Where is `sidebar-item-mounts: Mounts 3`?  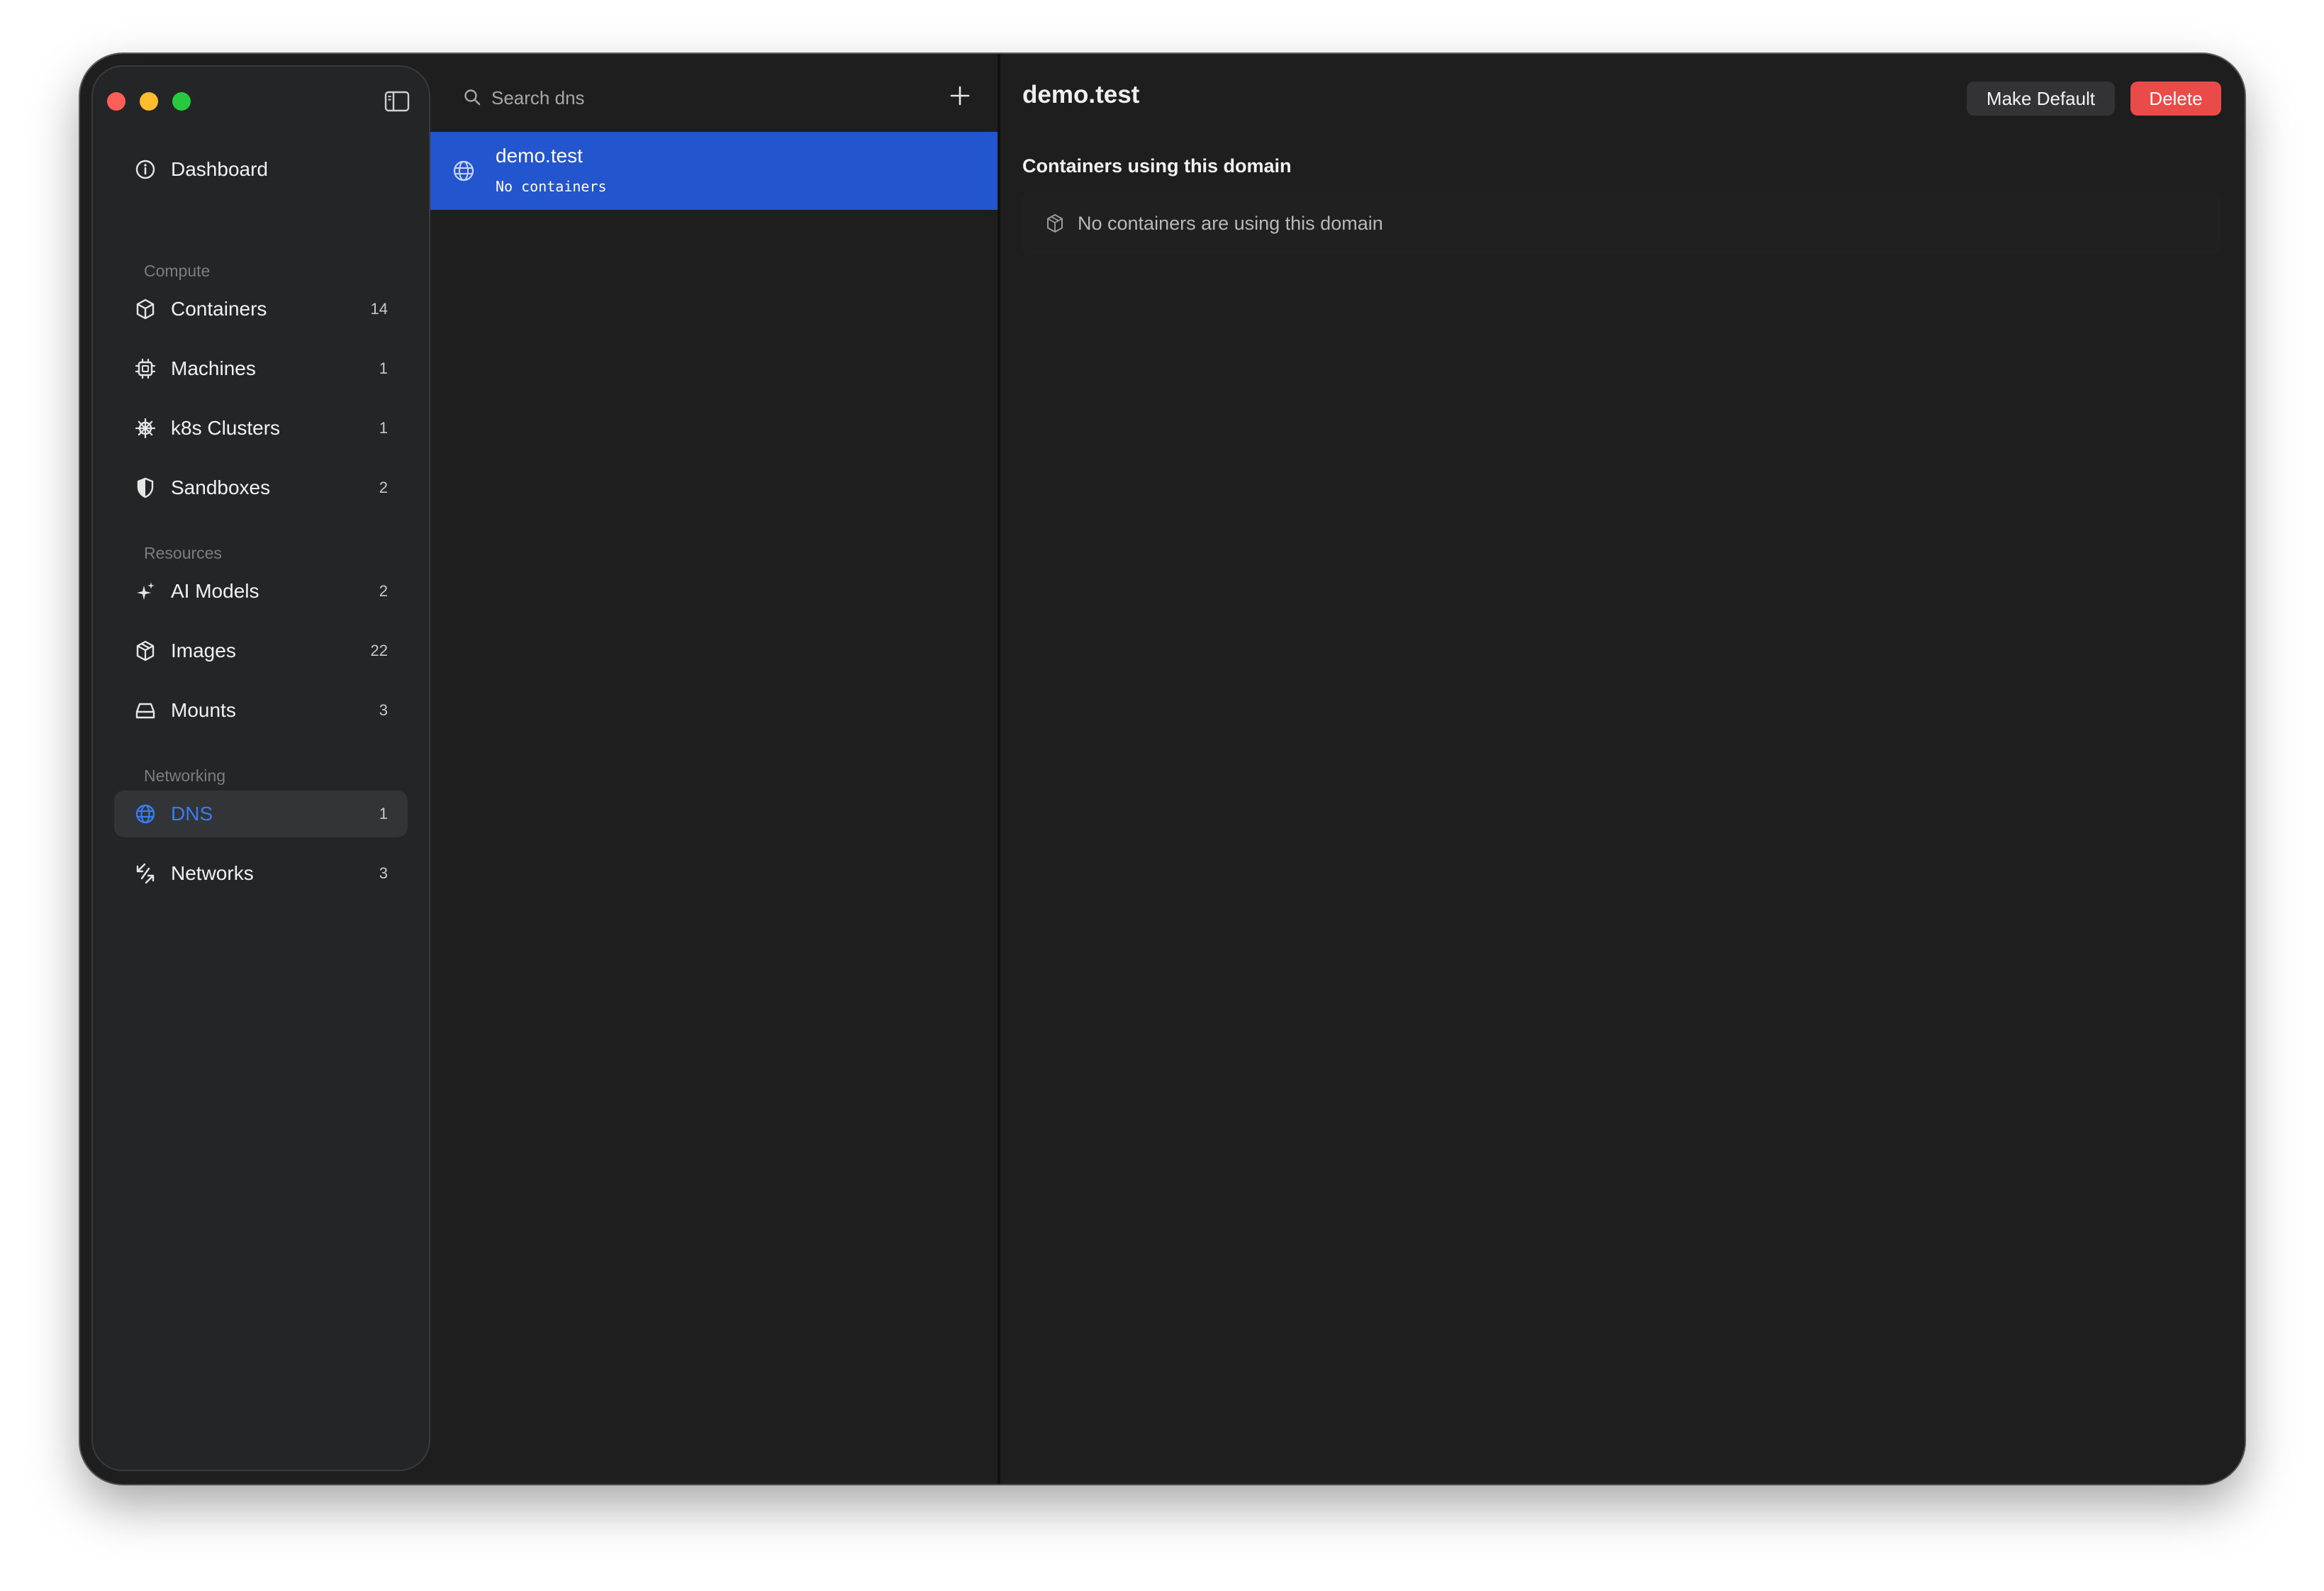 sidebar-item-mounts: Mounts 3 is located at coordinates (261, 710).